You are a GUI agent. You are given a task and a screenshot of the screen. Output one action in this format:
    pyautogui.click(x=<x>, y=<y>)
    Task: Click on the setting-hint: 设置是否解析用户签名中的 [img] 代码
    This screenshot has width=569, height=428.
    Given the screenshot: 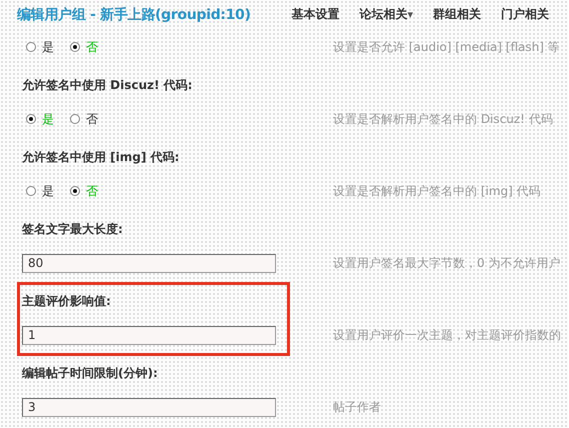 What is the action you would take?
    pyautogui.click(x=437, y=191)
    